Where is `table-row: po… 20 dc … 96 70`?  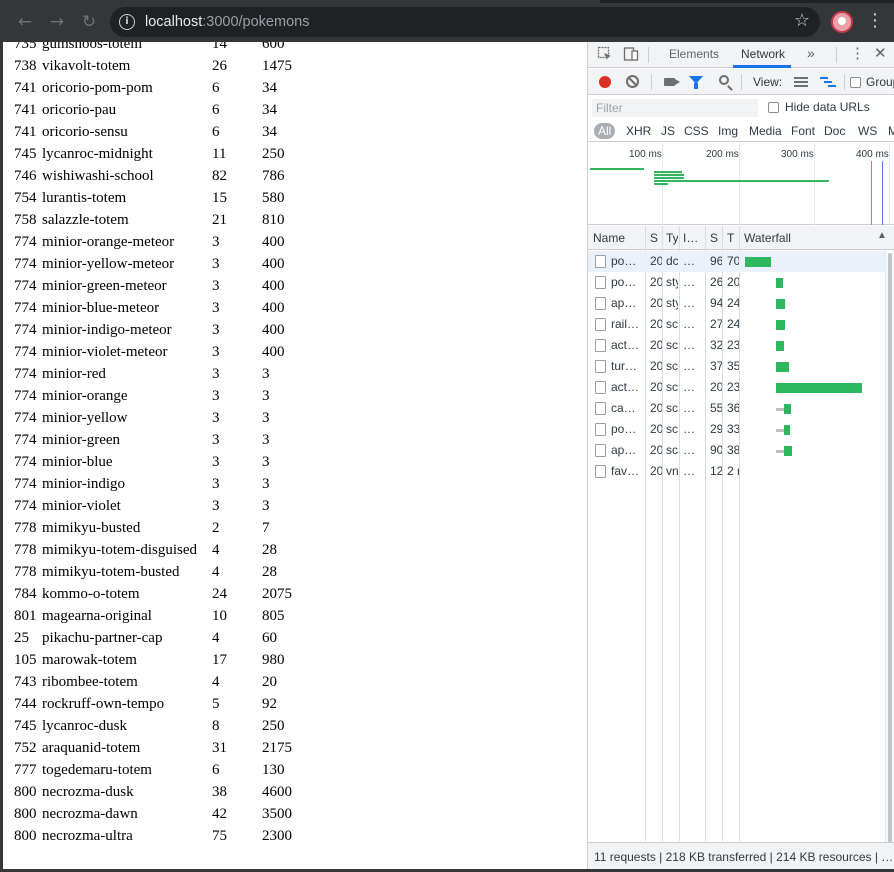
table-row: po… 20 dc … 96 70 is located at coordinates (737, 261).